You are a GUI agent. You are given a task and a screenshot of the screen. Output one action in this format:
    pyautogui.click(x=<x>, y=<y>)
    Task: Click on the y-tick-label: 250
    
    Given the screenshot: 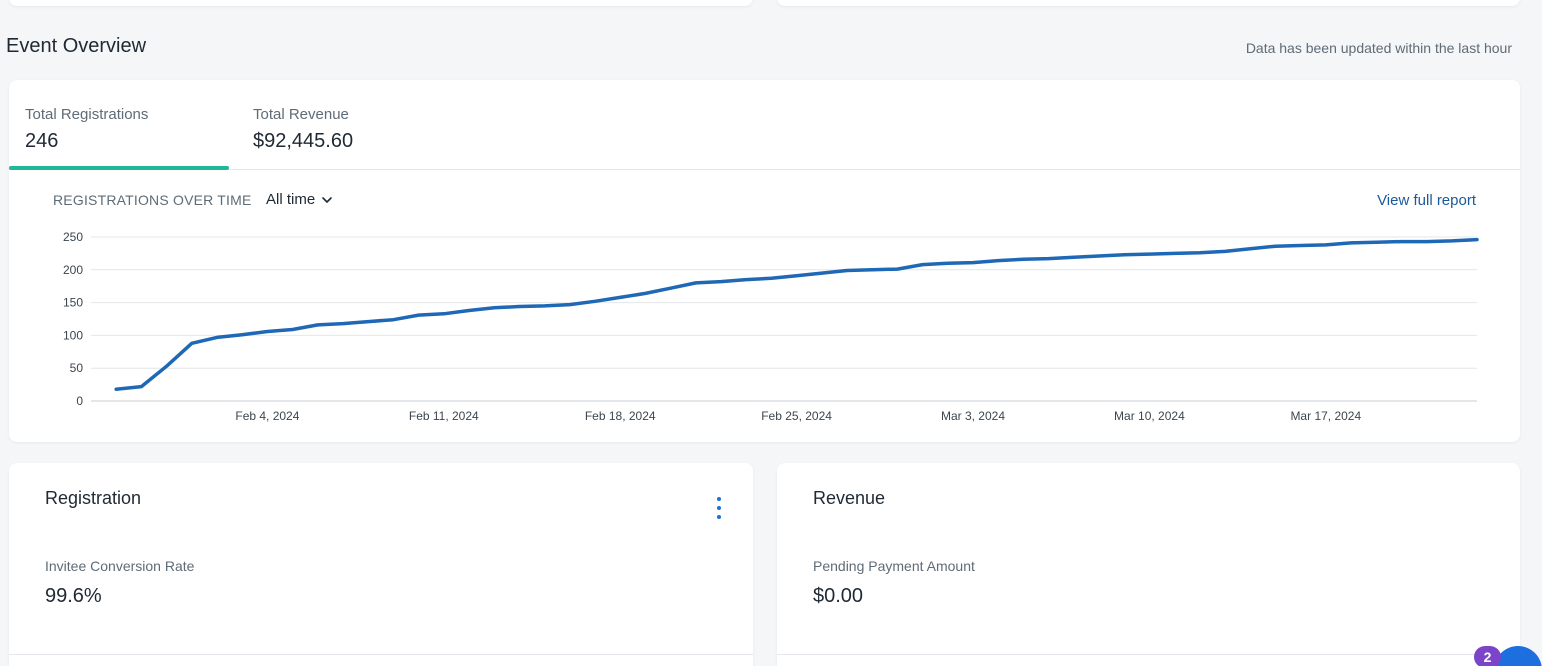 What is the action you would take?
    pyautogui.click(x=73, y=237)
    